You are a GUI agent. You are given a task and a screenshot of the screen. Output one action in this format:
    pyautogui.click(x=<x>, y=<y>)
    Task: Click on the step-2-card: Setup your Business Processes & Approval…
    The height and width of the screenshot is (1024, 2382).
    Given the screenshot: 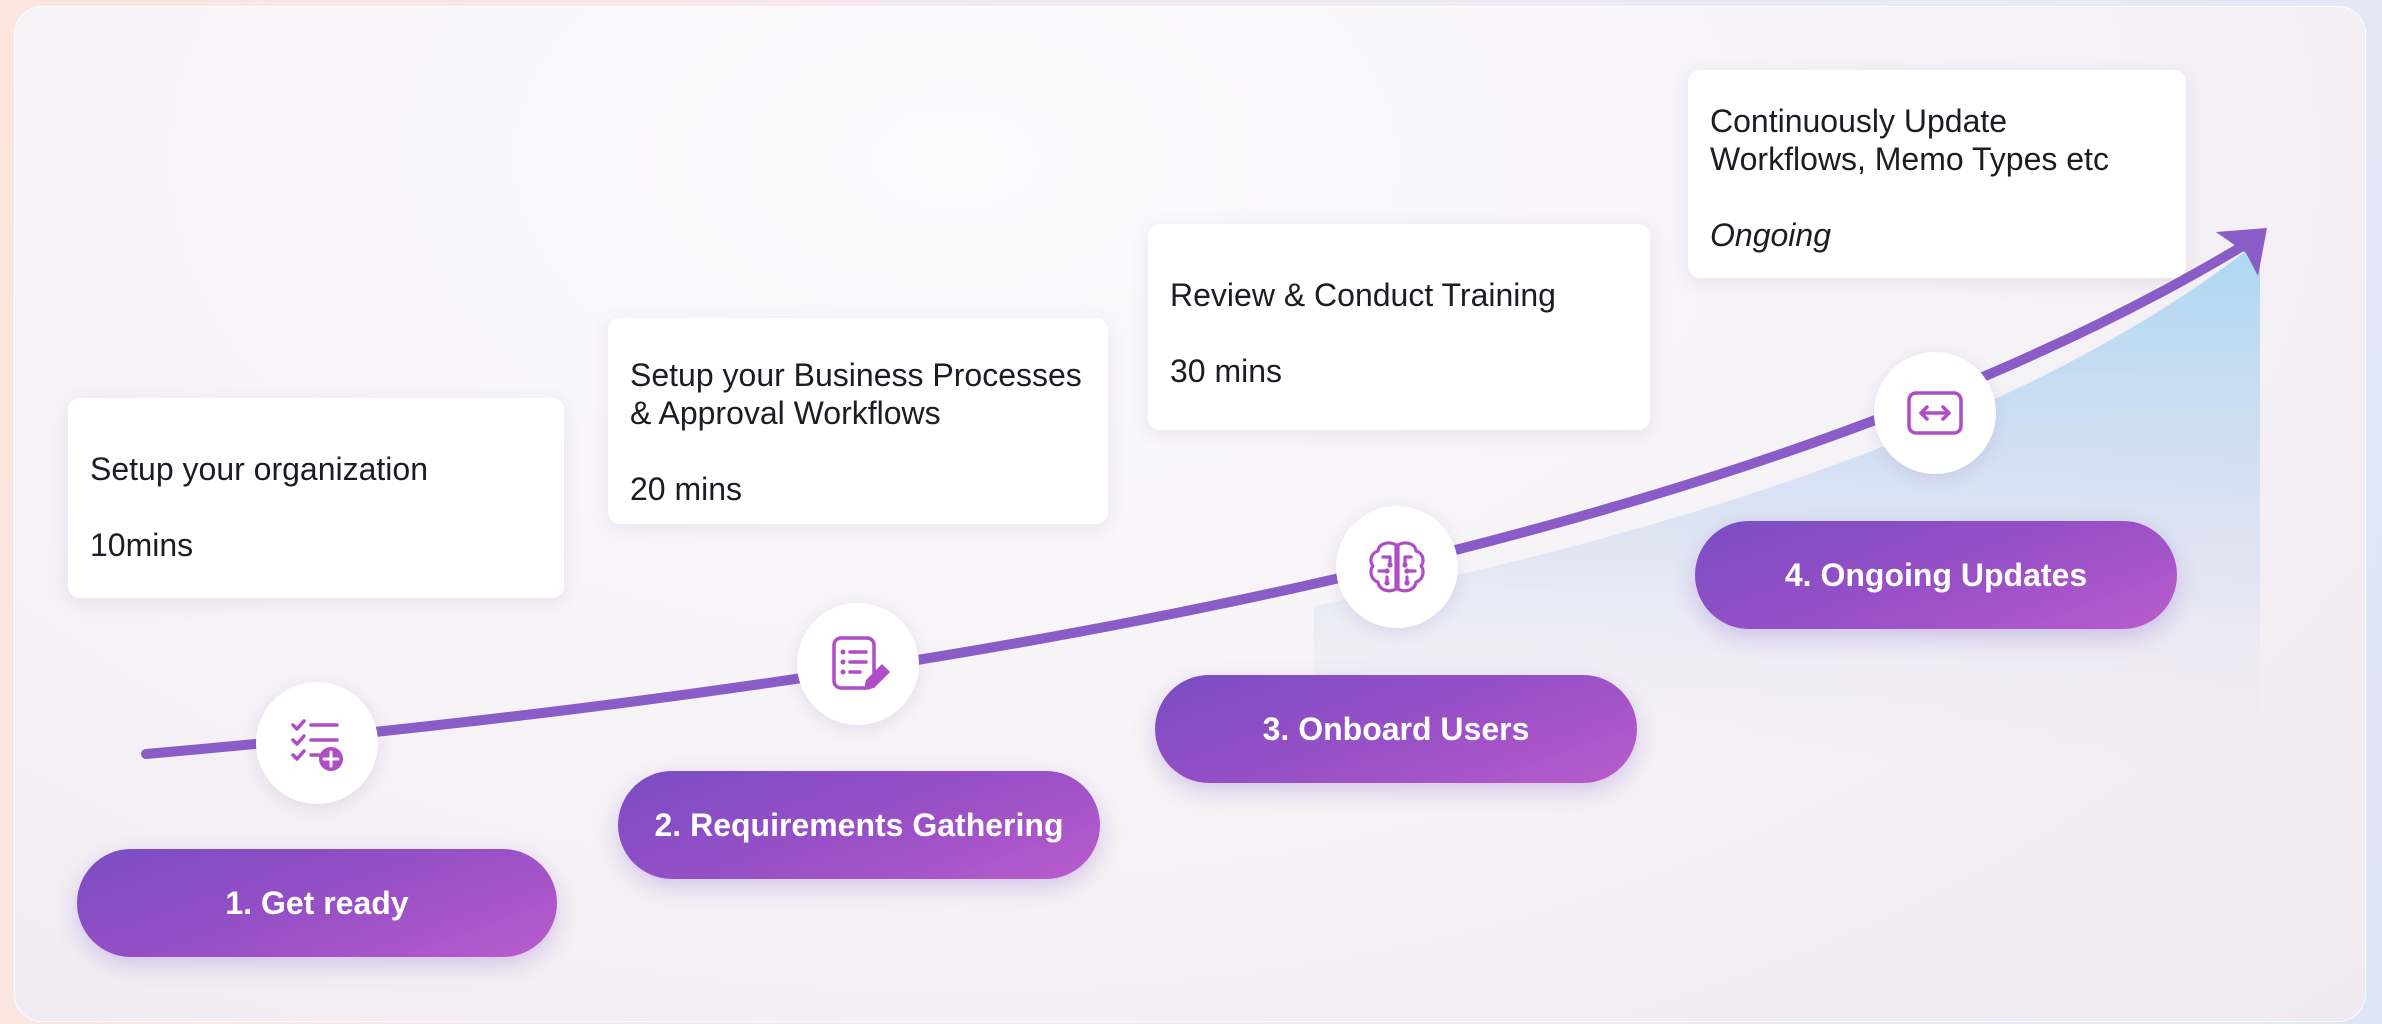 What is the action you would take?
    pyautogui.click(x=858, y=421)
    